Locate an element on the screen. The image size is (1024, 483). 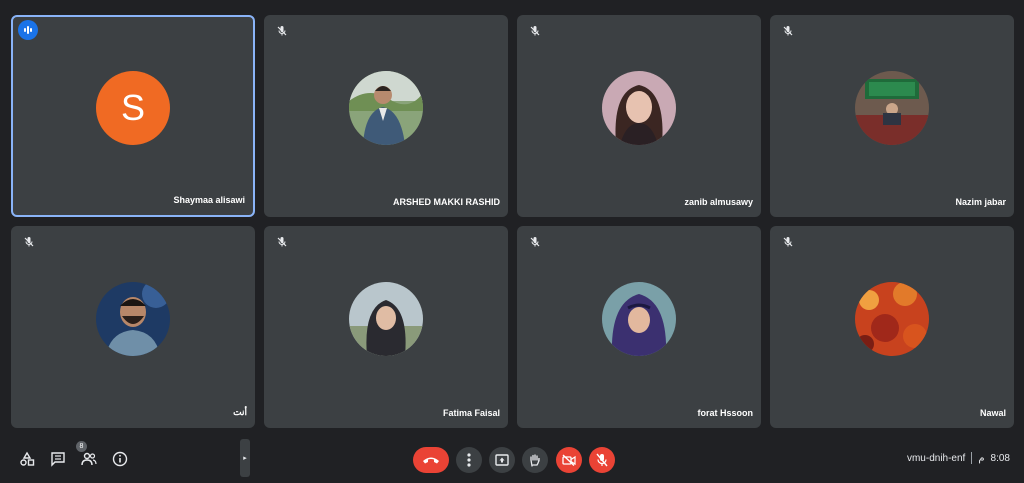
raise-hand-icon is located at coordinates (535, 460).